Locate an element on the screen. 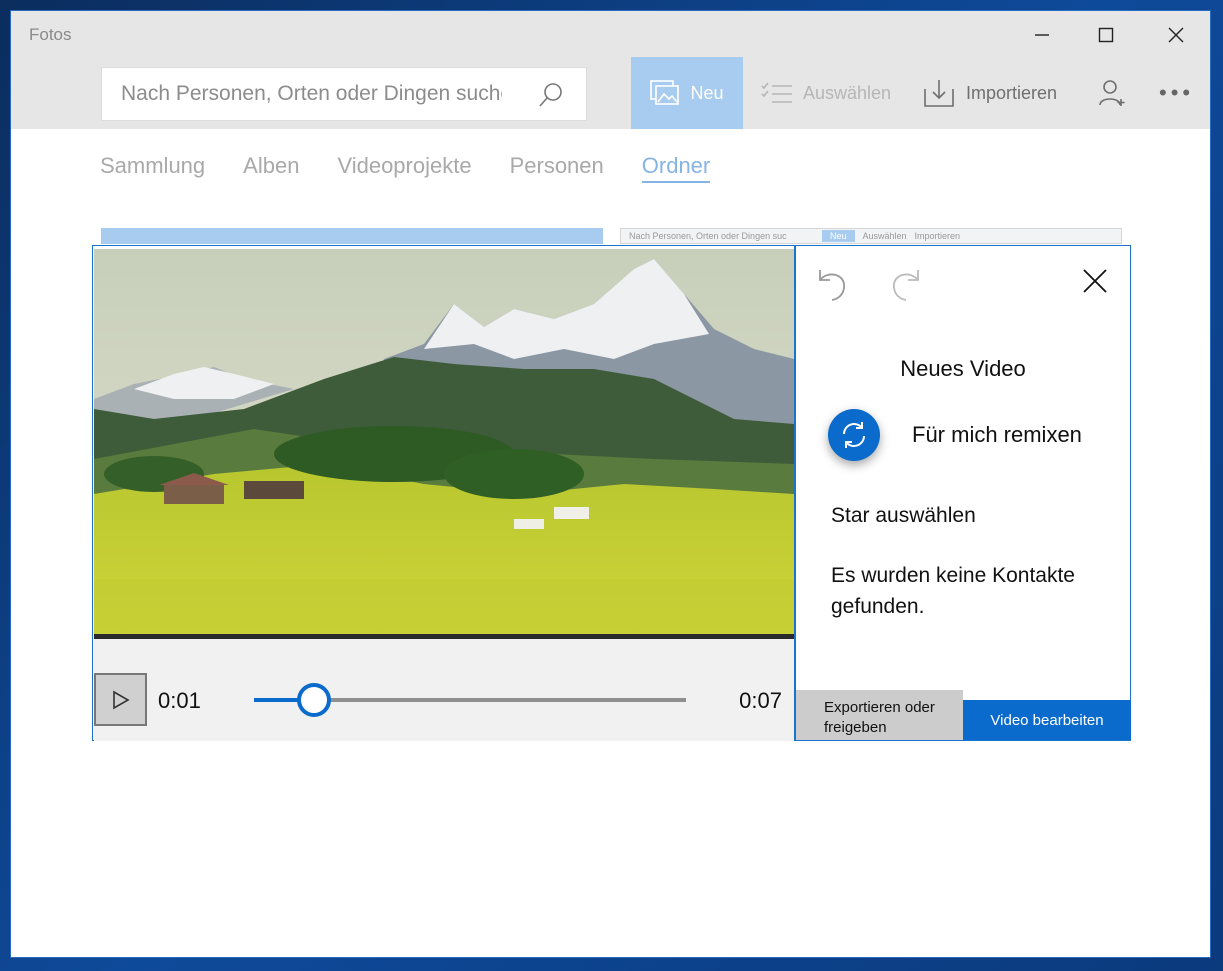  add-person-icon is located at coordinates (1112, 93).